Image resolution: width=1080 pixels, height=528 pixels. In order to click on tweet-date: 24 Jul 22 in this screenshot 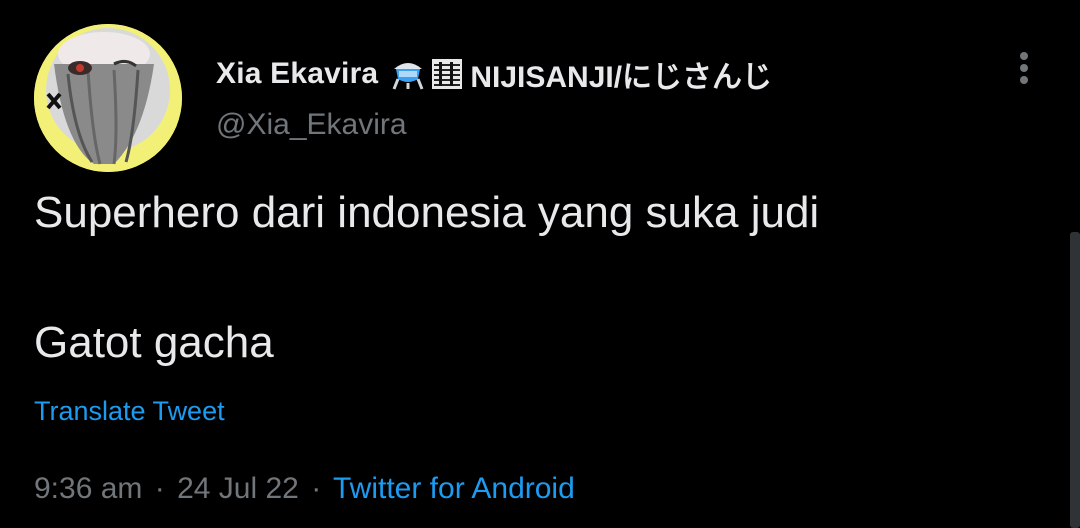, I will do `click(238, 488)`.